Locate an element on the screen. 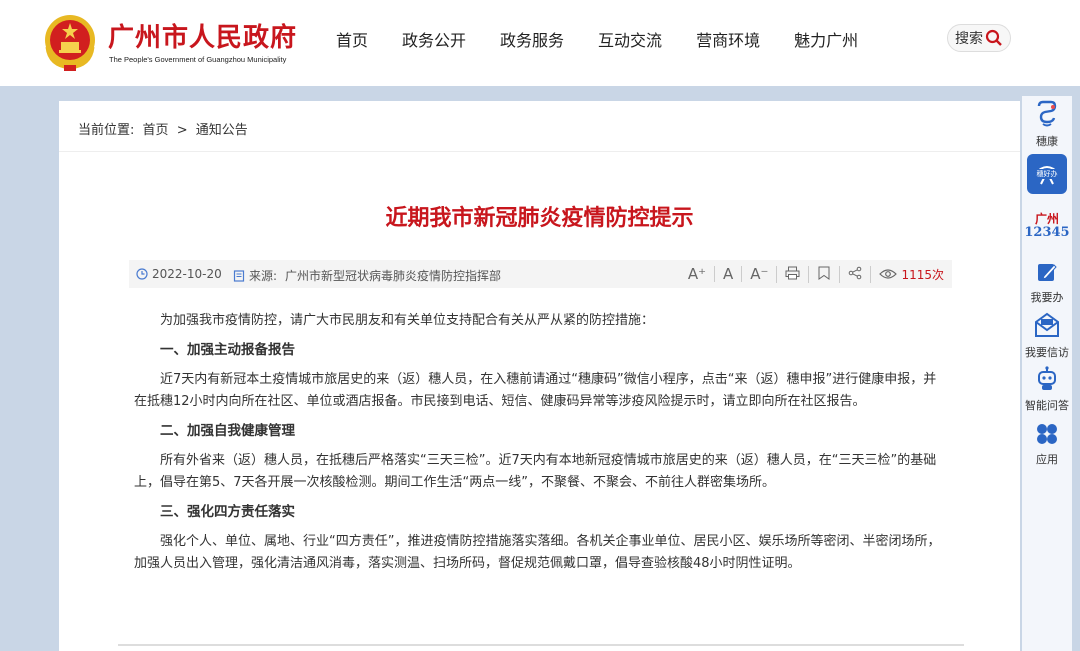 This screenshot has height=651, width=1080. breadcrumb: 当前位置: 首页 > 通知公告 is located at coordinates (165, 128).